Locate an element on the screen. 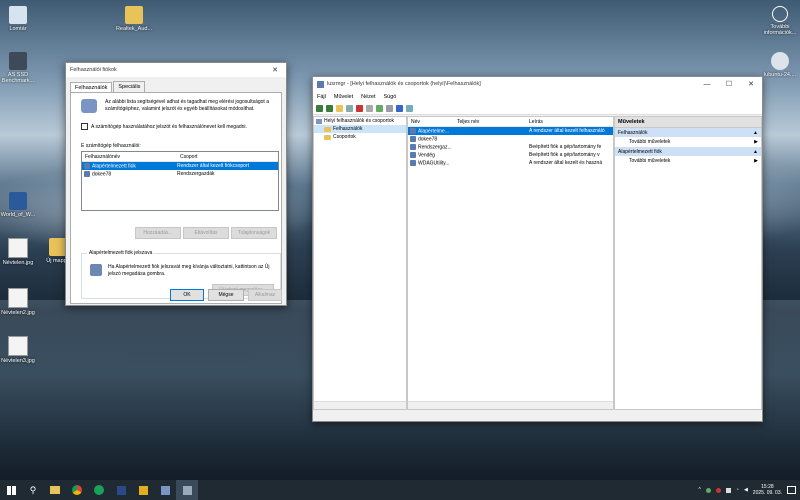 The width and height of the screenshot is (800, 500). actions-section-users: Felhasználók ▲ is located at coordinates (688, 132).